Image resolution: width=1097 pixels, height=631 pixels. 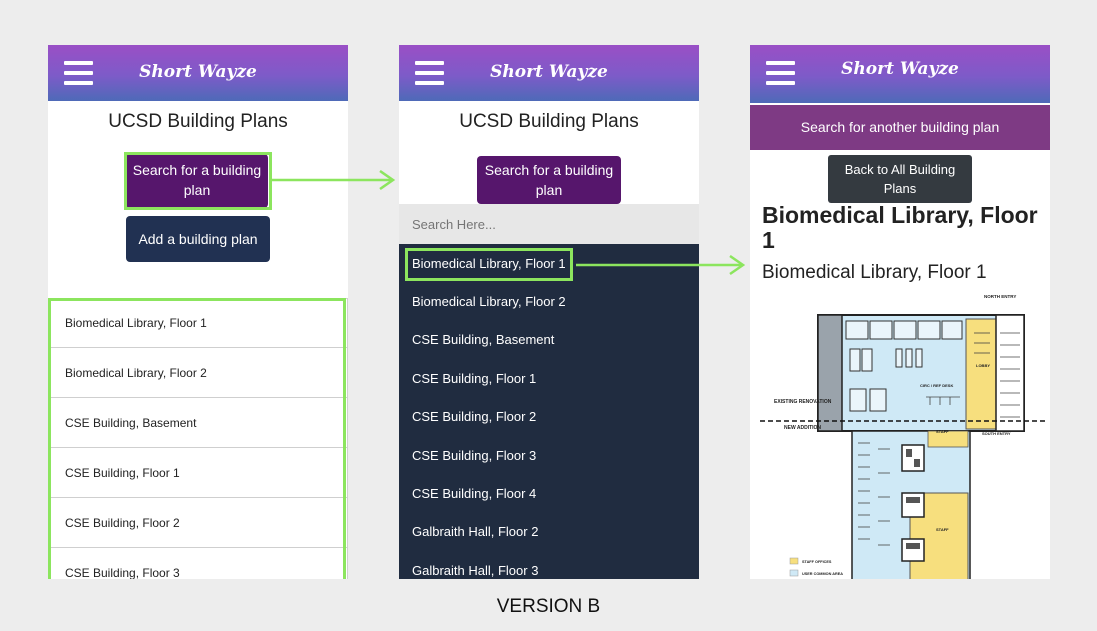 What do you see at coordinates (942, 529) in the screenshot?
I see `label-staff-2: STAFF` at bounding box center [942, 529].